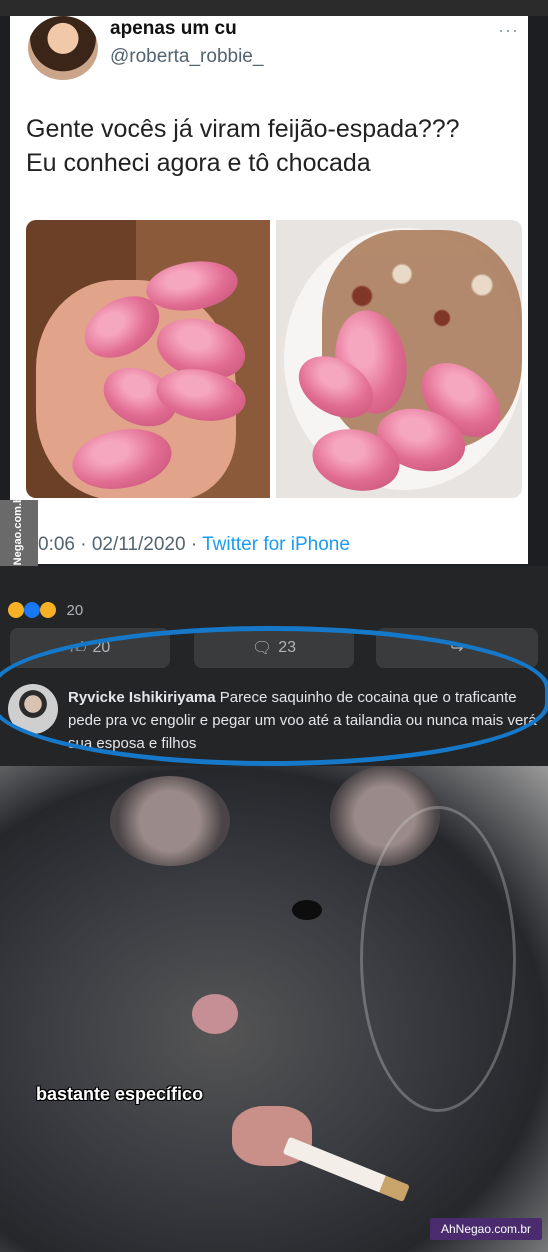  I want to click on like-reaction-icon, so click(32, 610).